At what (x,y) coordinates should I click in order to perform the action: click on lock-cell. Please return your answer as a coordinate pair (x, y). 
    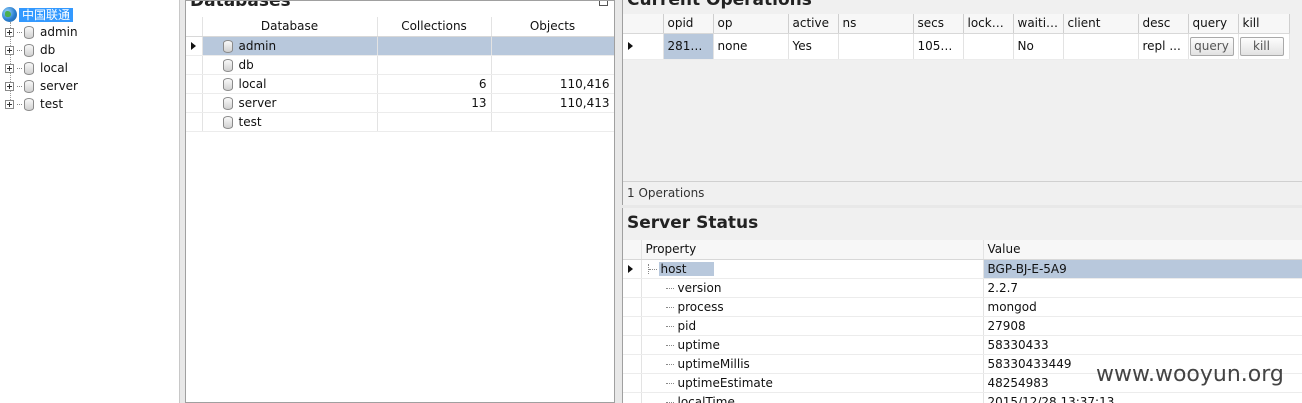
    Looking at the image, I should click on (988, 46).